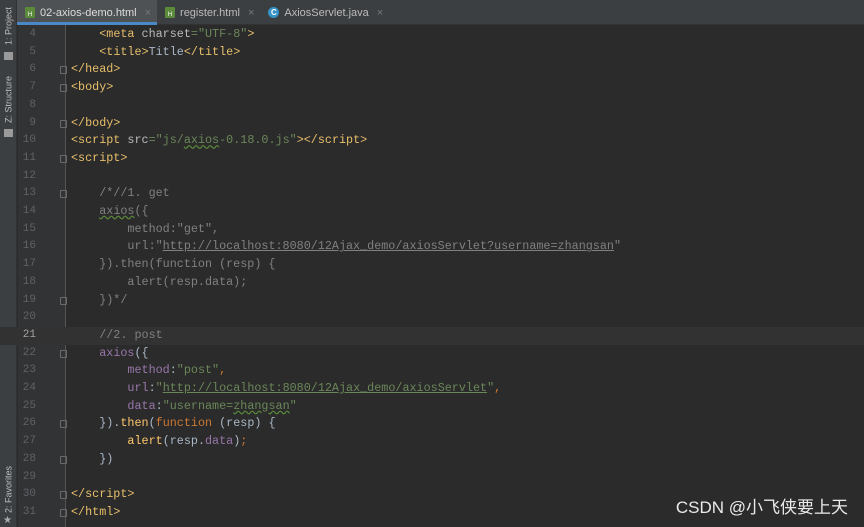 The height and width of the screenshot is (527, 864). I want to click on code-line: 18 alert(resp.data);, so click(432, 283).